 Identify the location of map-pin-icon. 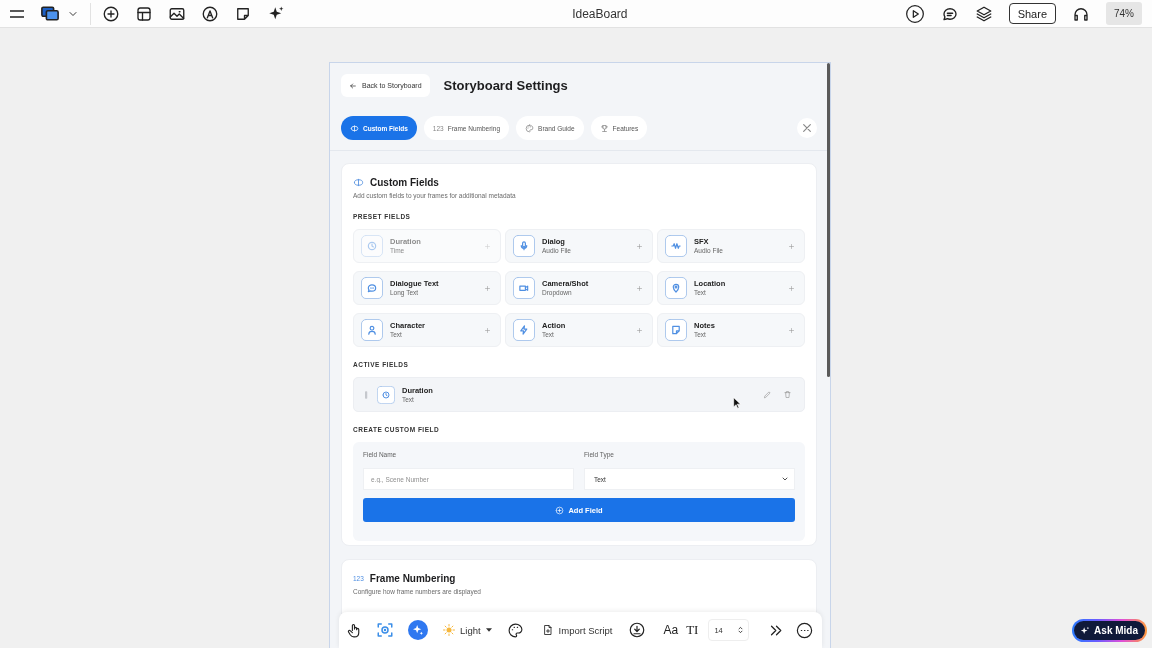
(676, 288).